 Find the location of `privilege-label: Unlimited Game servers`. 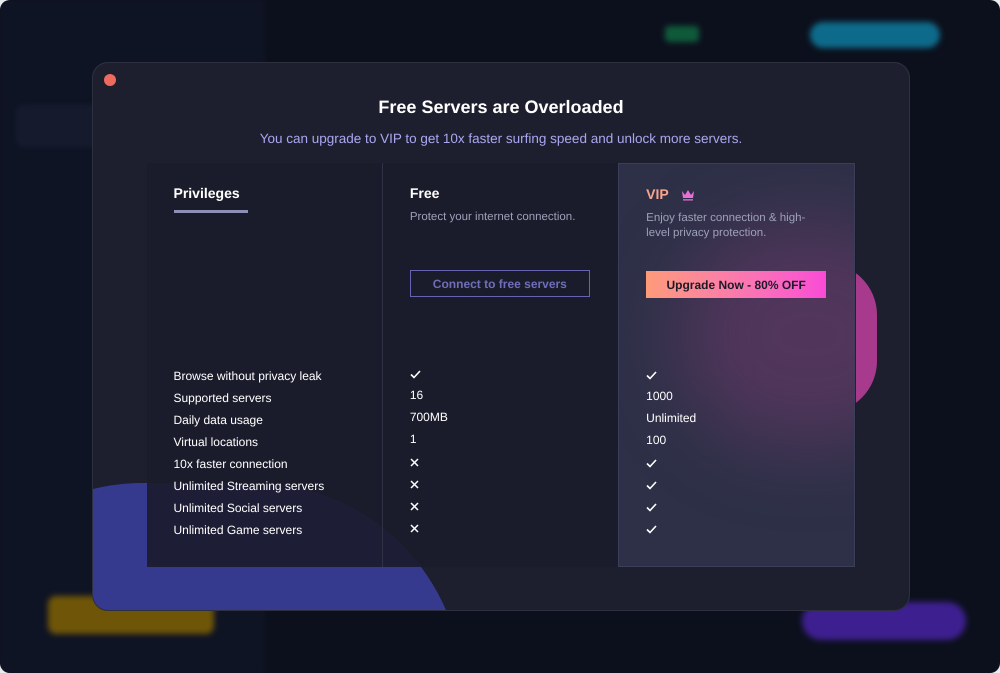

privilege-label: Unlimited Game servers is located at coordinates (238, 531).